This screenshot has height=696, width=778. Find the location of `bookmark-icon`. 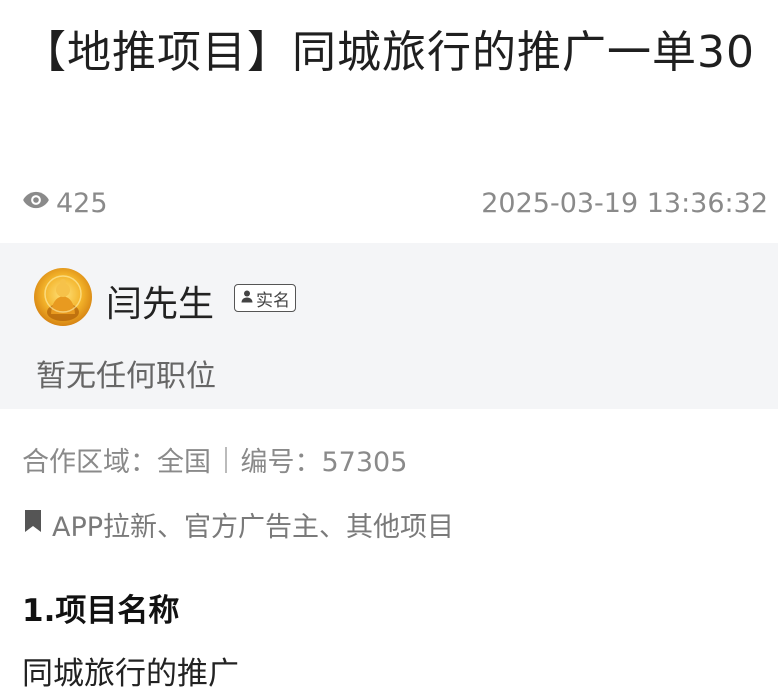

bookmark-icon is located at coordinates (33, 524).